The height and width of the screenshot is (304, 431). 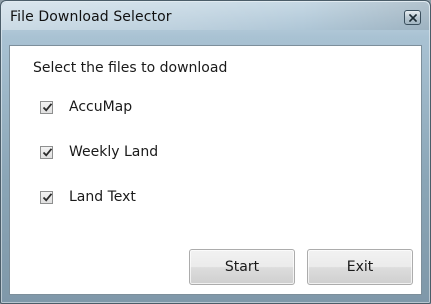 I want to click on weekly-land-label: Weekly Land, so click(x=114, y=152).